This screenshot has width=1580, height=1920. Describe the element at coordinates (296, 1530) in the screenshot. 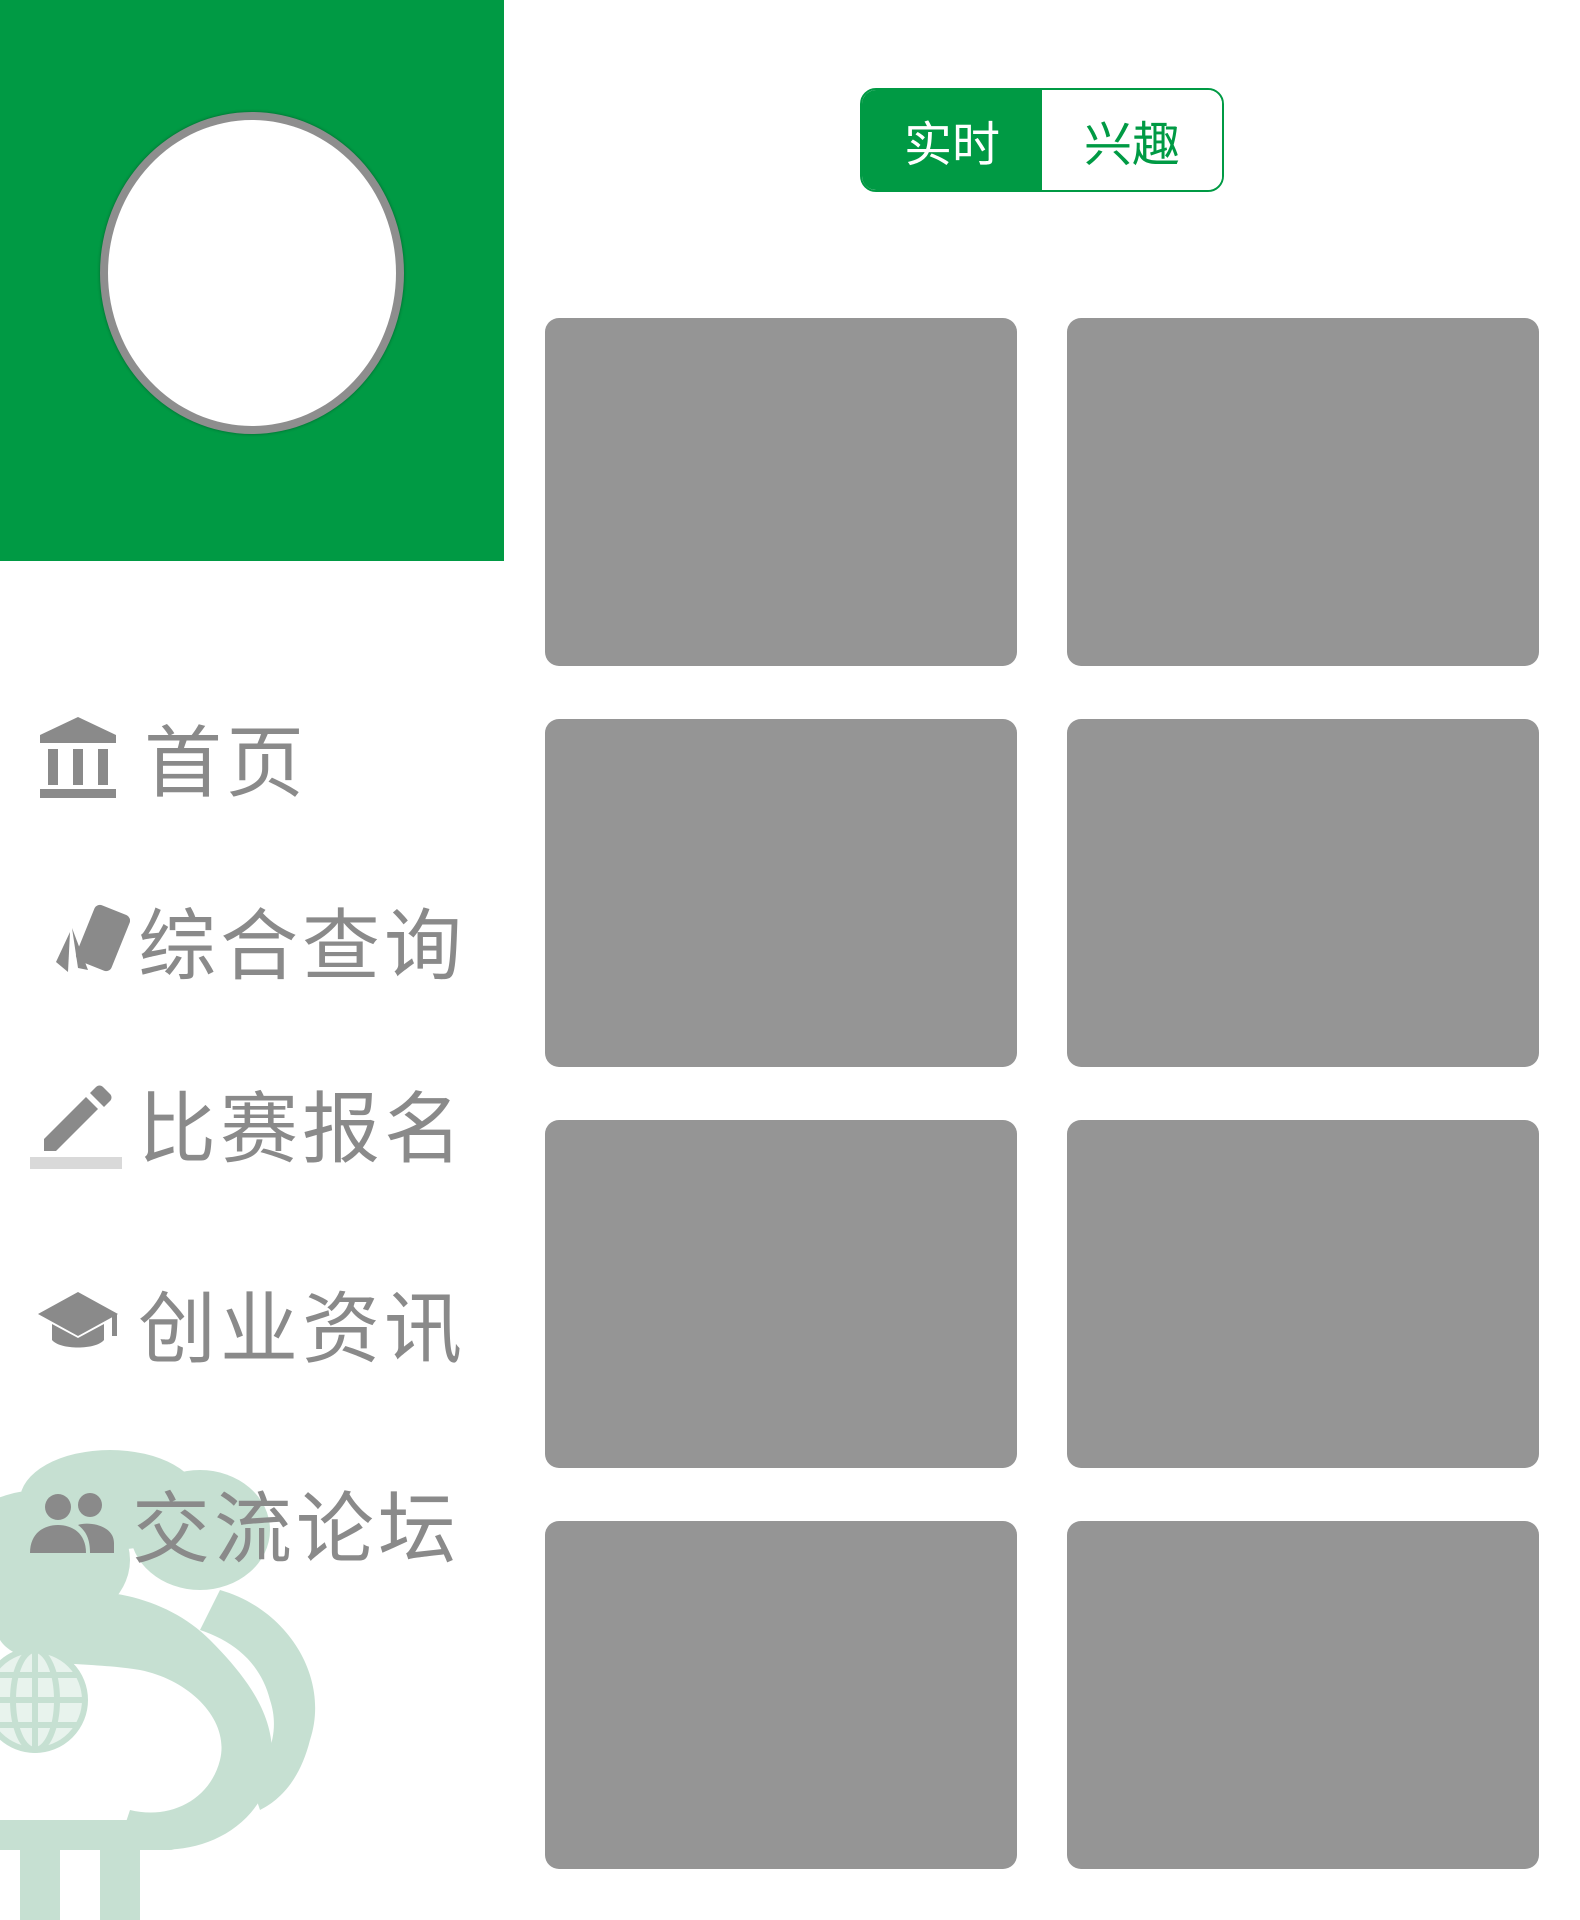

I see `sidebar-item-label: 交流论坛` at that location.